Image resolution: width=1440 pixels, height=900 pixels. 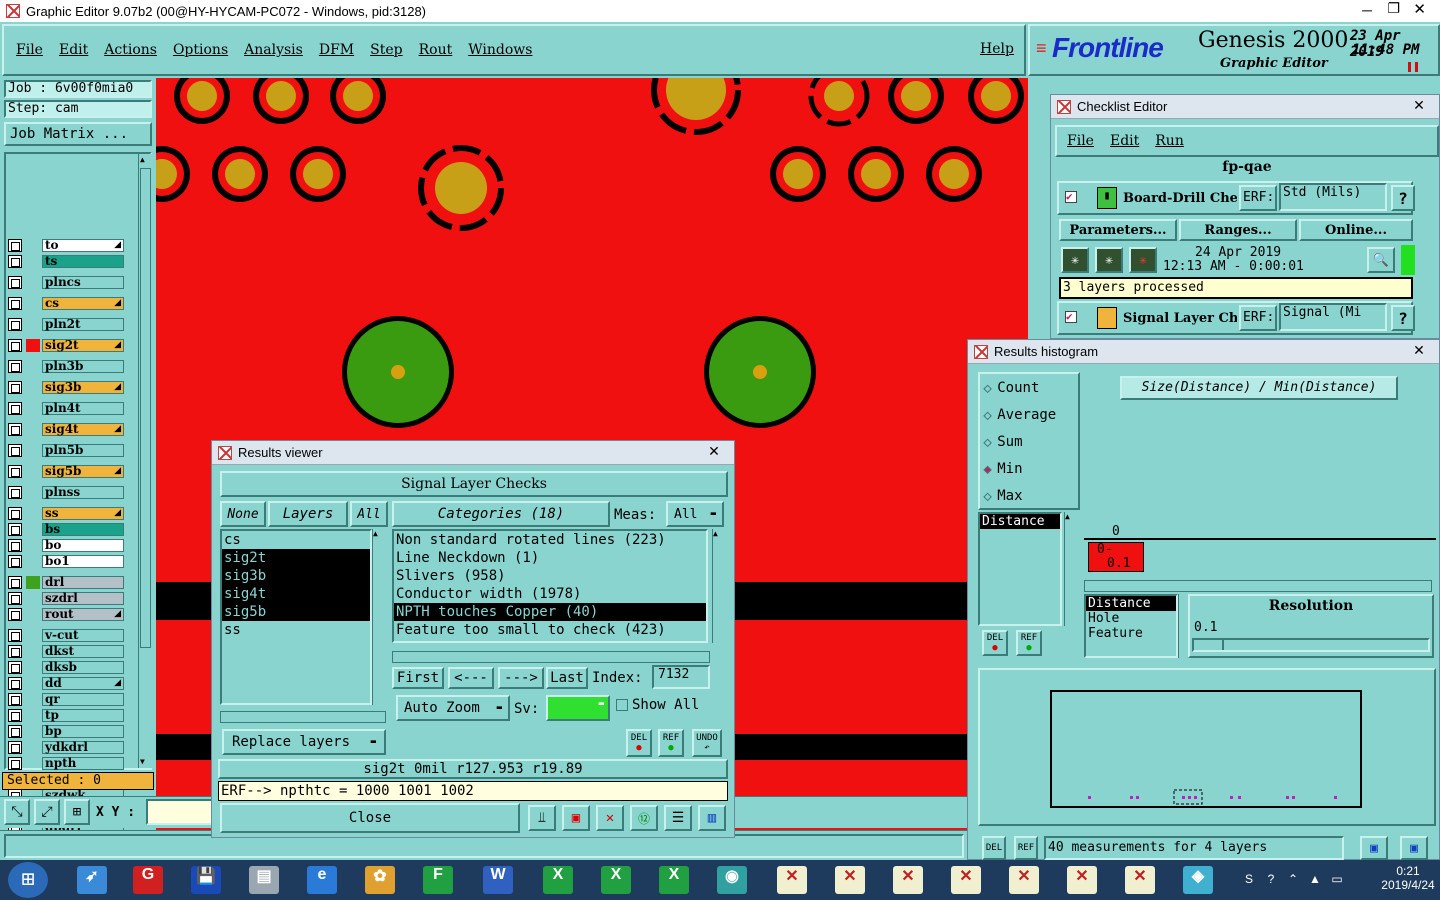 What do you see at coordinates (1024, 880) in the screenshot?
I see `genesis-window-5-icon: ✕` at bounding box center [1024, 880].